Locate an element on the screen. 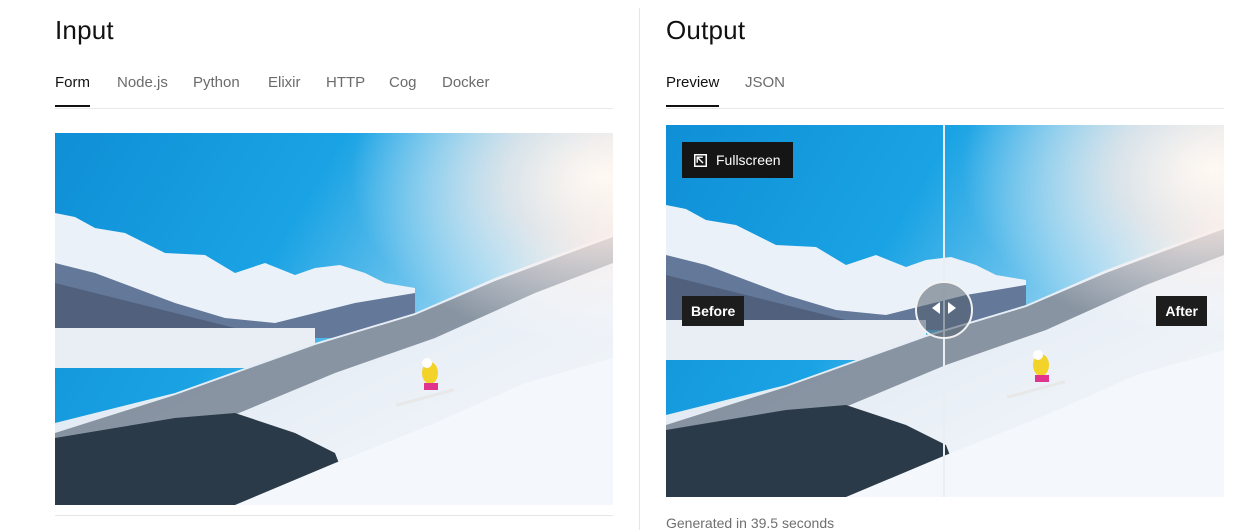 This screenshot has width=1244, height=531. tab-json: JSON is located at coordinates (765, 82).